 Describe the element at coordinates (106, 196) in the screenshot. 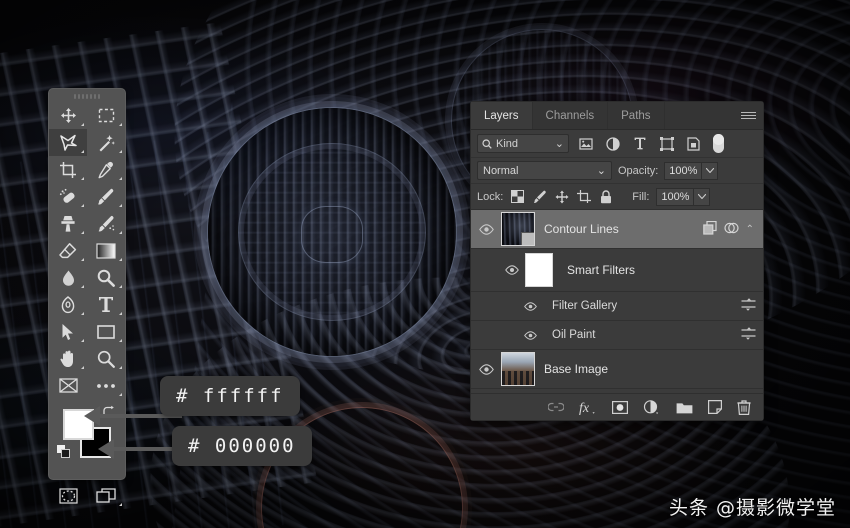

I see `brush-tool` at that location.